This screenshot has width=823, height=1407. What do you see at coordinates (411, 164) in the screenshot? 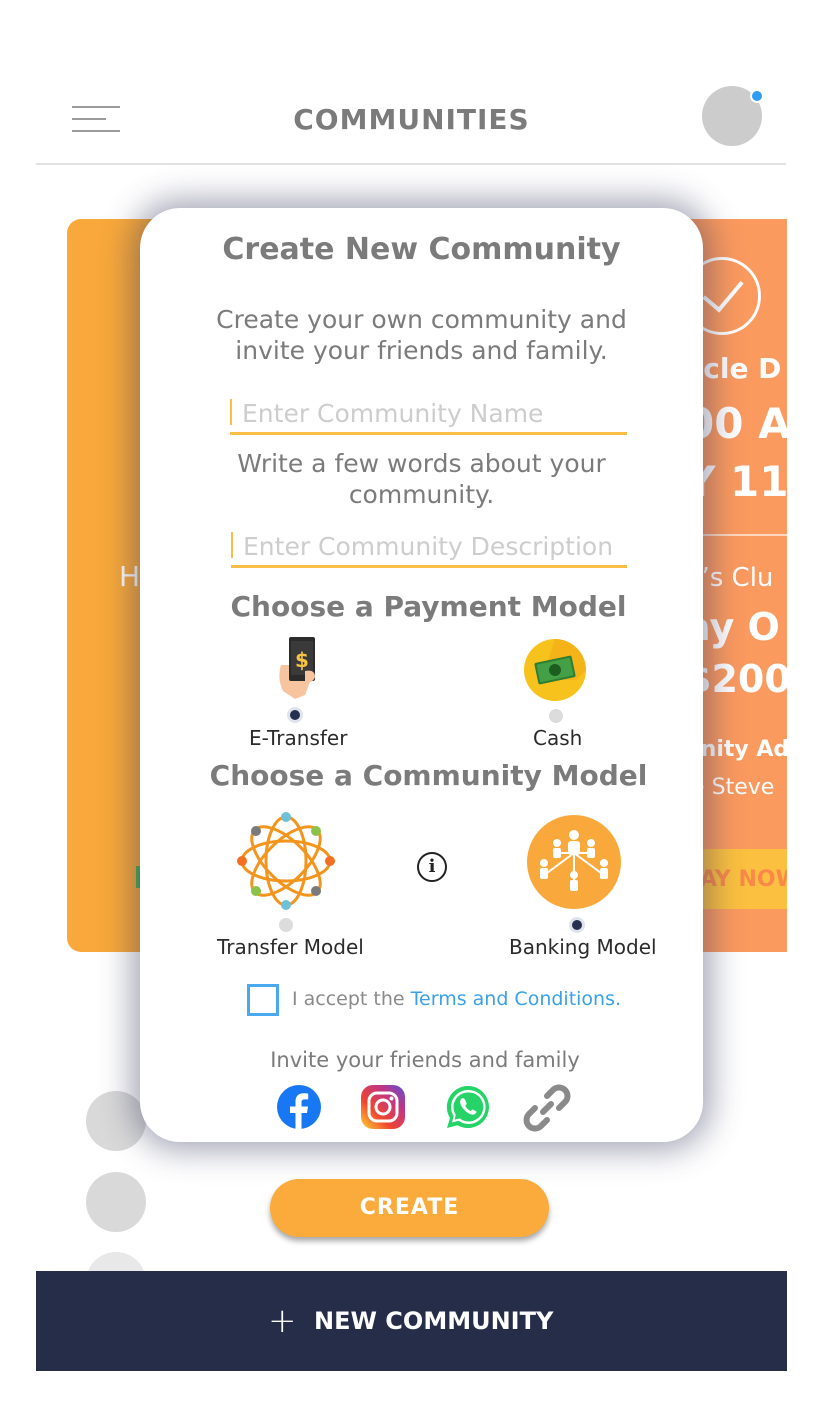
I see `header-divider` at bounding box center [411, 164].